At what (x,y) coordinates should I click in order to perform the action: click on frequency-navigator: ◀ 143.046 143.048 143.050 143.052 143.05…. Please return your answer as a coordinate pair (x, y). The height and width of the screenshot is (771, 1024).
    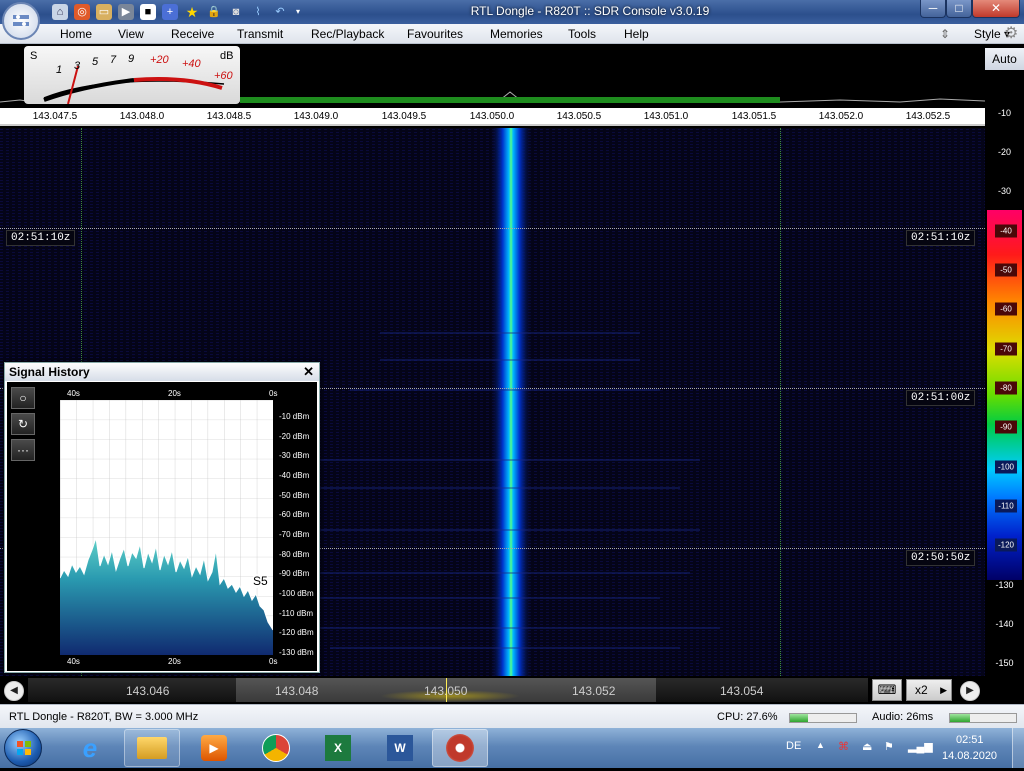
    Looking at the image, I should click on (492, 690).